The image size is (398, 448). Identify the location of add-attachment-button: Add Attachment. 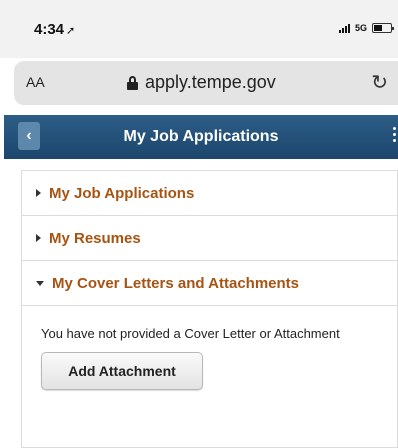
(122, 371).